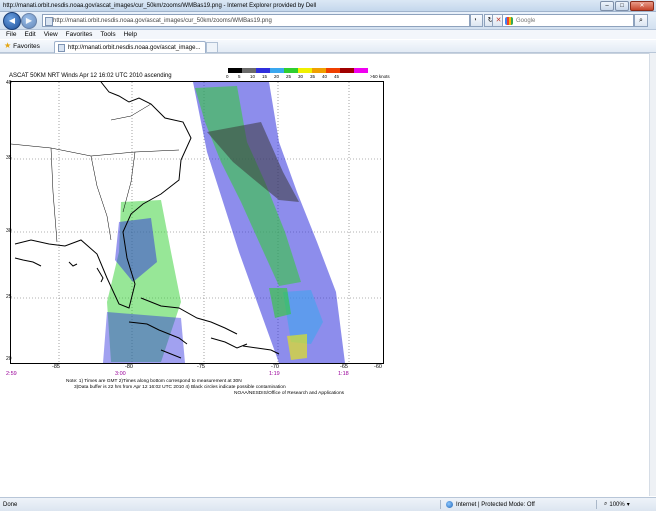 The height and width of the screenshot is (511, 656). I want to click on minimize-button: –, so click(607, 6).